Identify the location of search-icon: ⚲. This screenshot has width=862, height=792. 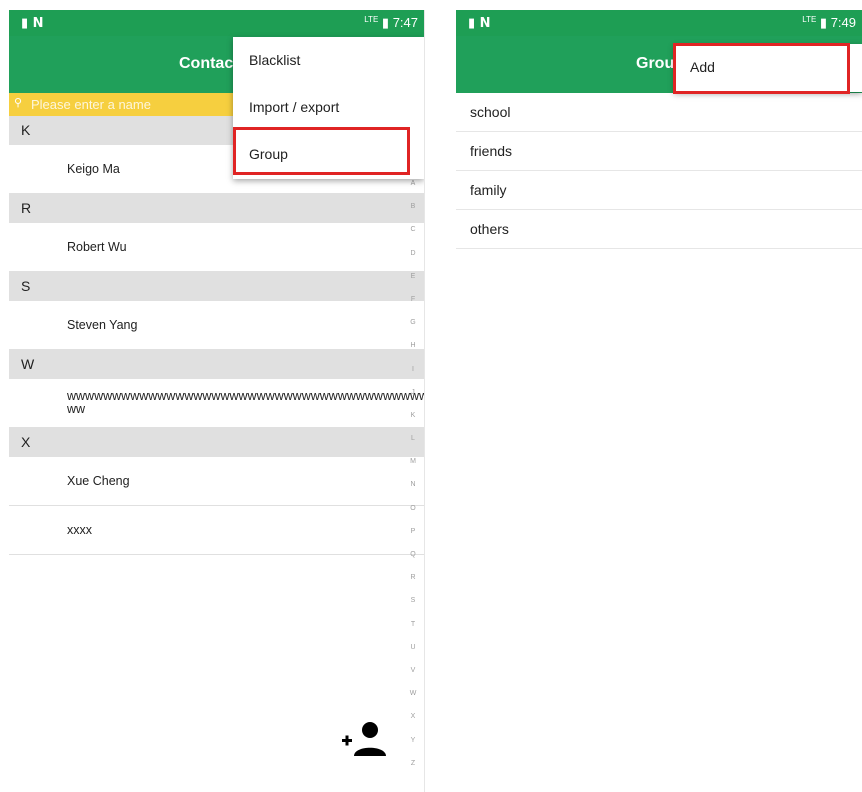
(18, 103).